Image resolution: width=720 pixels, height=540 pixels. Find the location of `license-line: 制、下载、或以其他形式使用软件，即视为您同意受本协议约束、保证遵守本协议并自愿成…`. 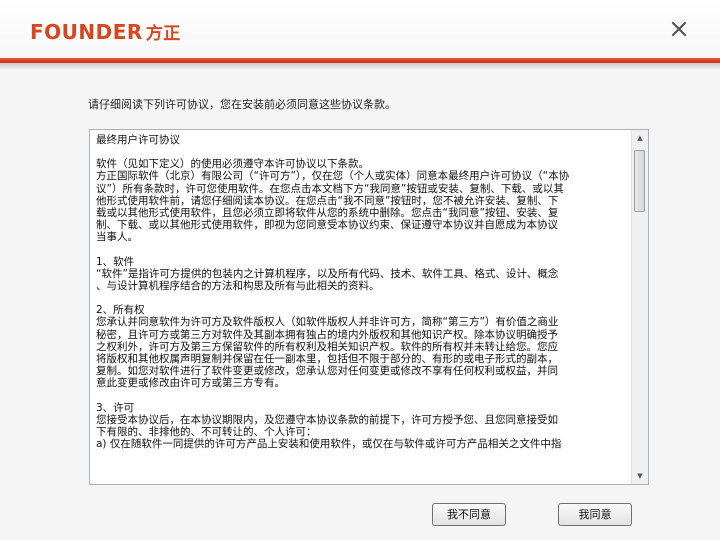

license-line: 制、下载、或以其他形式使用软件，即视为您同意受本协议约束、保证遵守本协议并自愿成… is located at coordinates (327, 225).